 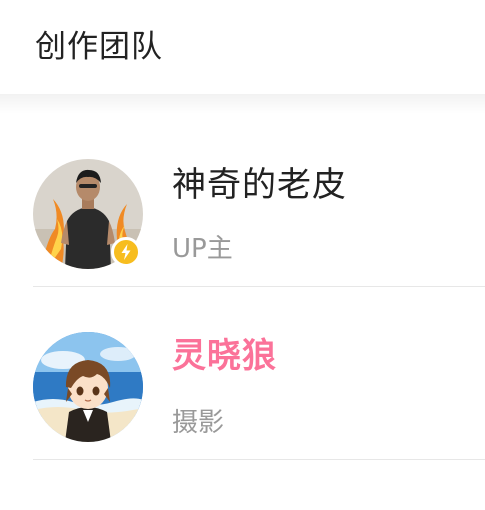 I want to click on lightning-bolt-icon, so click(x=126, y=252).